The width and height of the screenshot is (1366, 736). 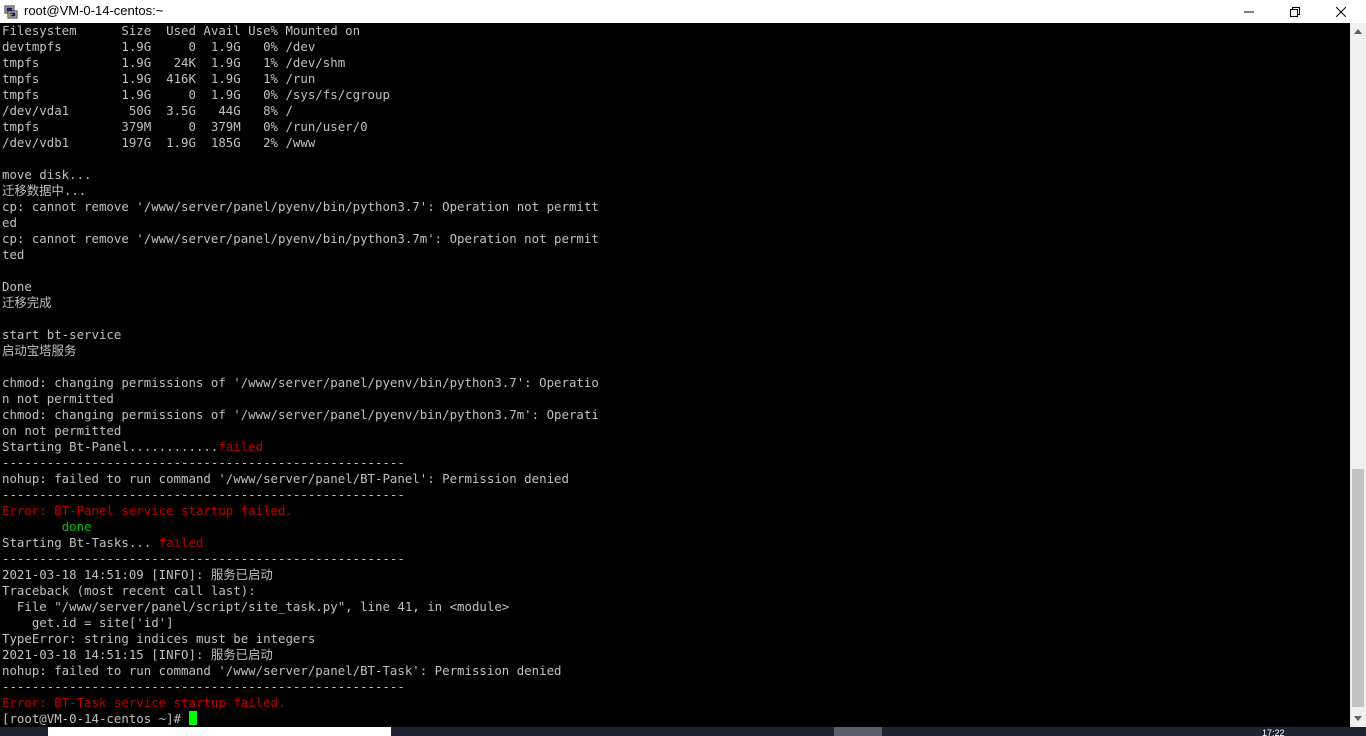 I want to click on terminal-text: ed, so click(x=9, y=222).